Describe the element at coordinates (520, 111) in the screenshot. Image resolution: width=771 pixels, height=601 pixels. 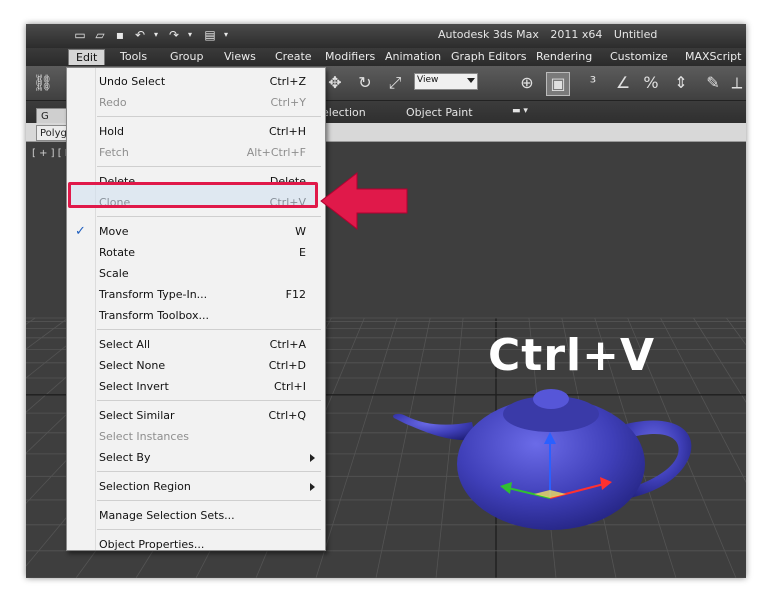
I see `ribbon-options-icon: ▬ ▾` at that location.